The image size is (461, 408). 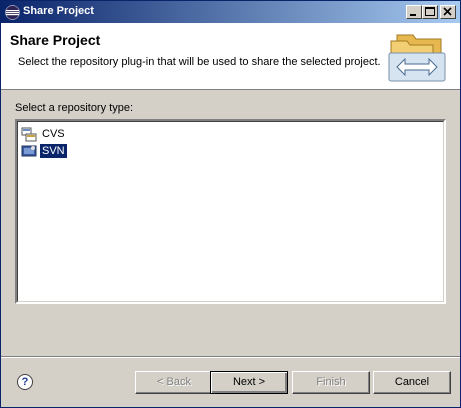 What do you see at coordinates (58, 11) in the screenshot?
I see `window-title: Share Project` at bounding box center [58, 11].